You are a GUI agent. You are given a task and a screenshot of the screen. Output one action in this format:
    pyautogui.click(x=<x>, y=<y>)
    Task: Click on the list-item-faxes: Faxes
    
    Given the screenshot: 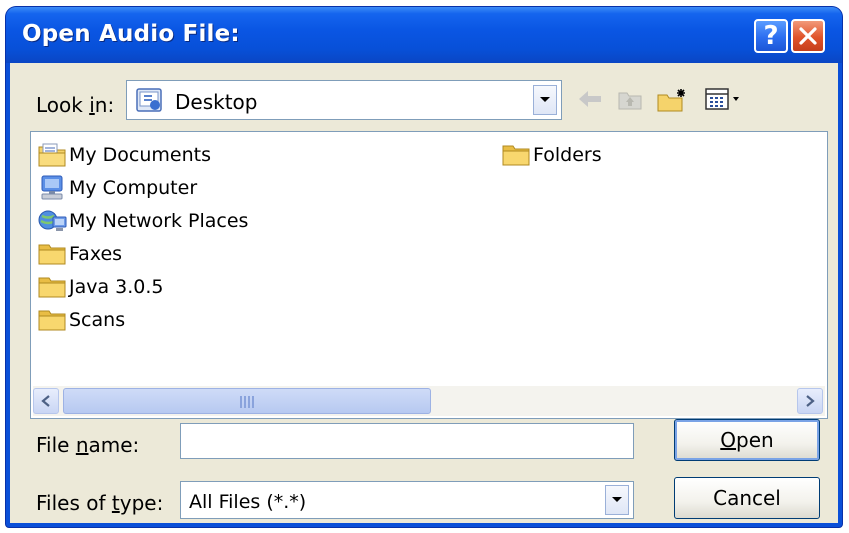 What is the action you would take?
    pyautogui.click(x=79, y=254)
    